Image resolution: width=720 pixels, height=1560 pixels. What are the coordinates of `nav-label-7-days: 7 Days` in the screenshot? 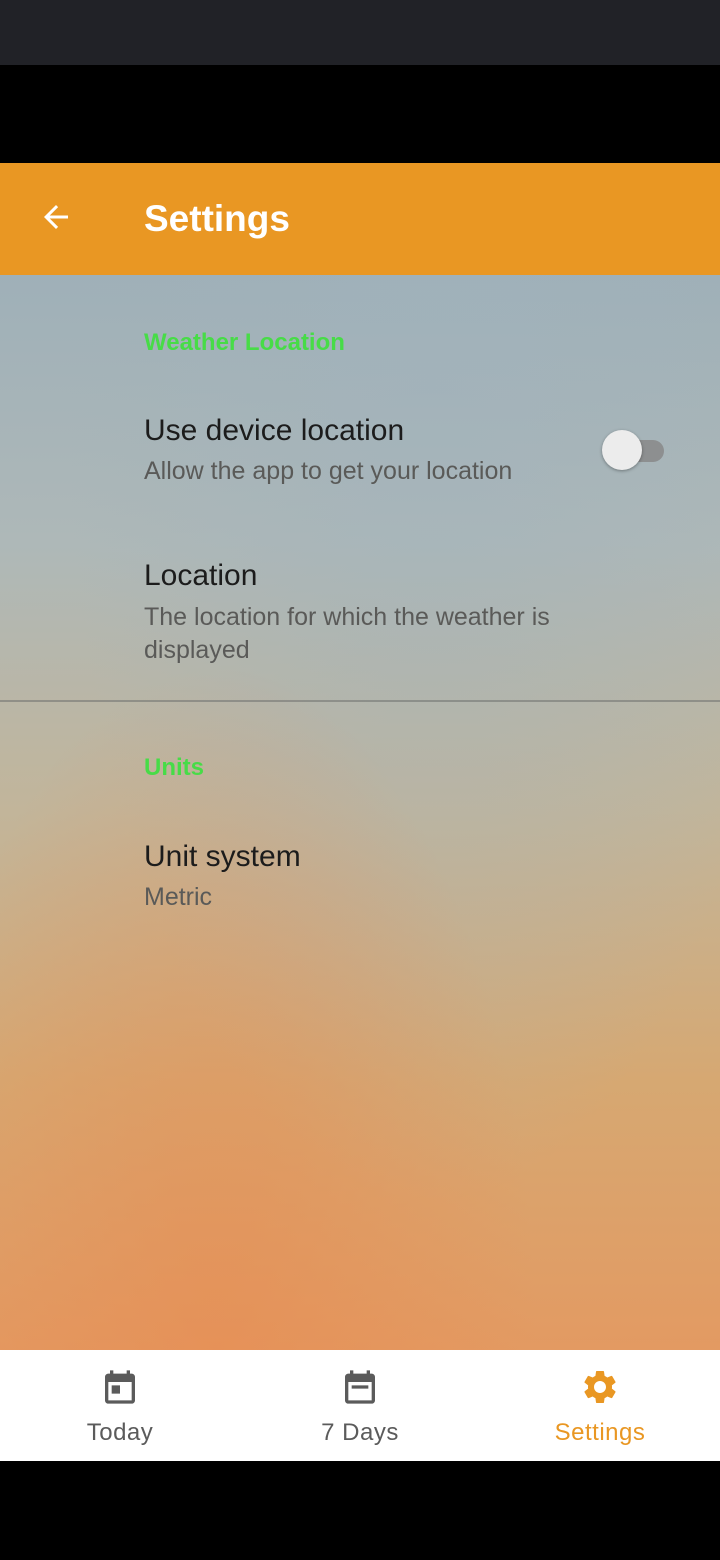 It's located at (360, 1432).